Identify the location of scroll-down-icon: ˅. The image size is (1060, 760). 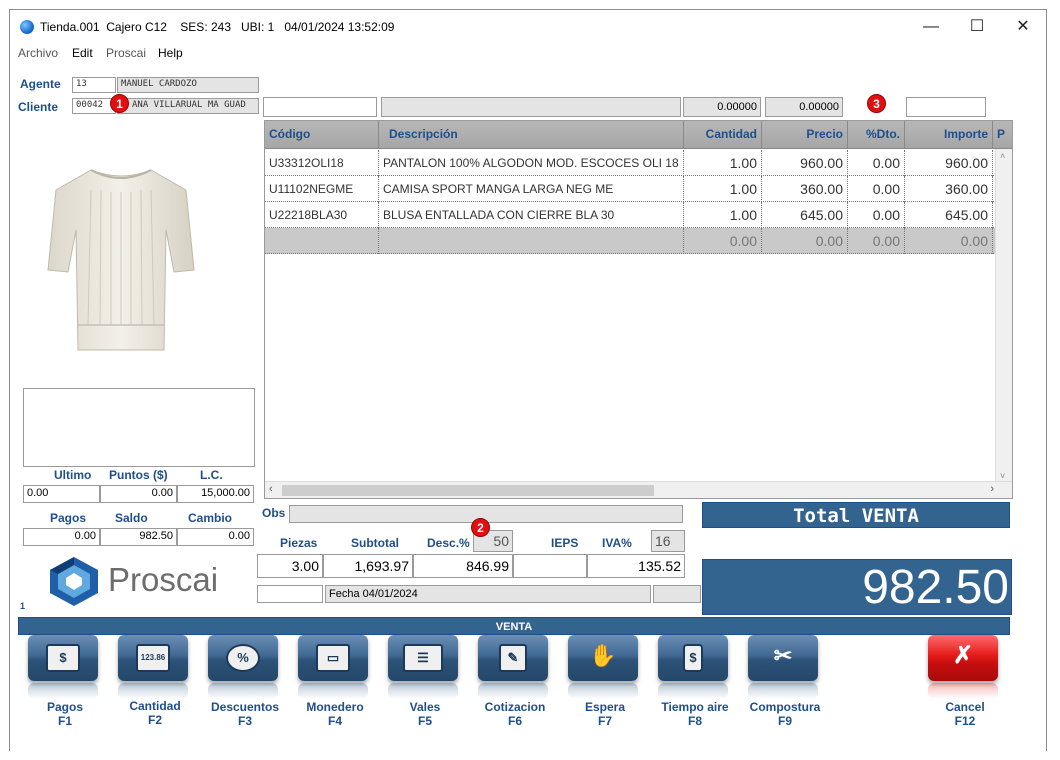
(1002, 476).